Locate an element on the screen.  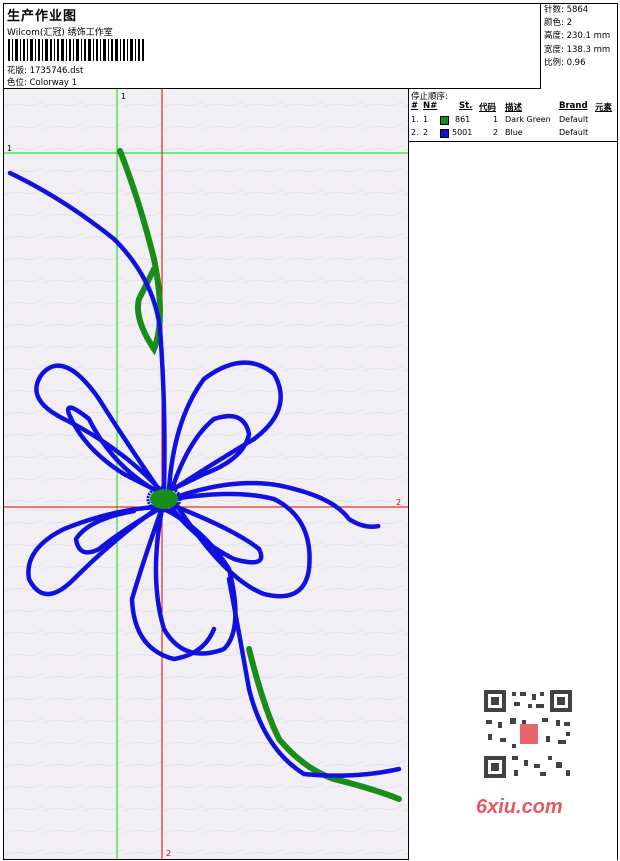
col-needle: N# is located at coordinates (430, 106).